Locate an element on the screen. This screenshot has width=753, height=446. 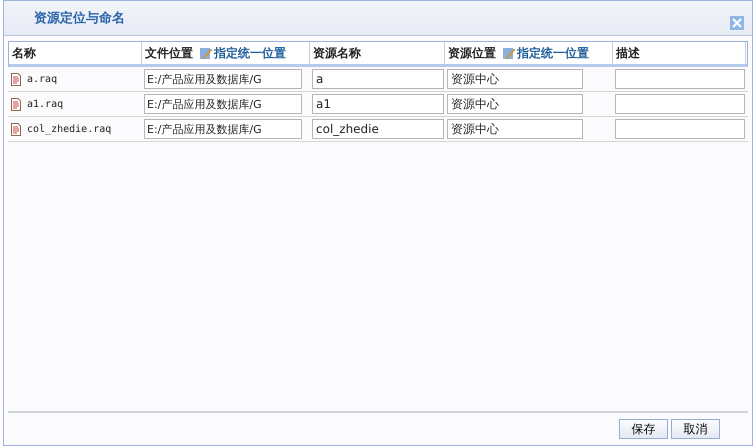
resource-name-field: a1 is located at coordinates (378, 104).